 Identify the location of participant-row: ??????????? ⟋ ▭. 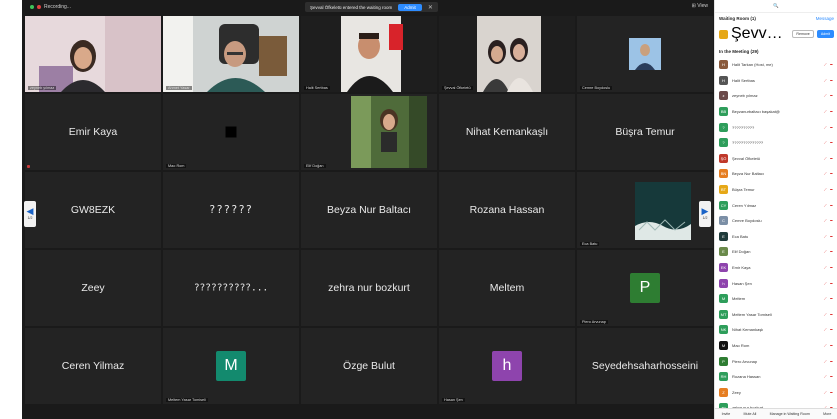
(776, 127).